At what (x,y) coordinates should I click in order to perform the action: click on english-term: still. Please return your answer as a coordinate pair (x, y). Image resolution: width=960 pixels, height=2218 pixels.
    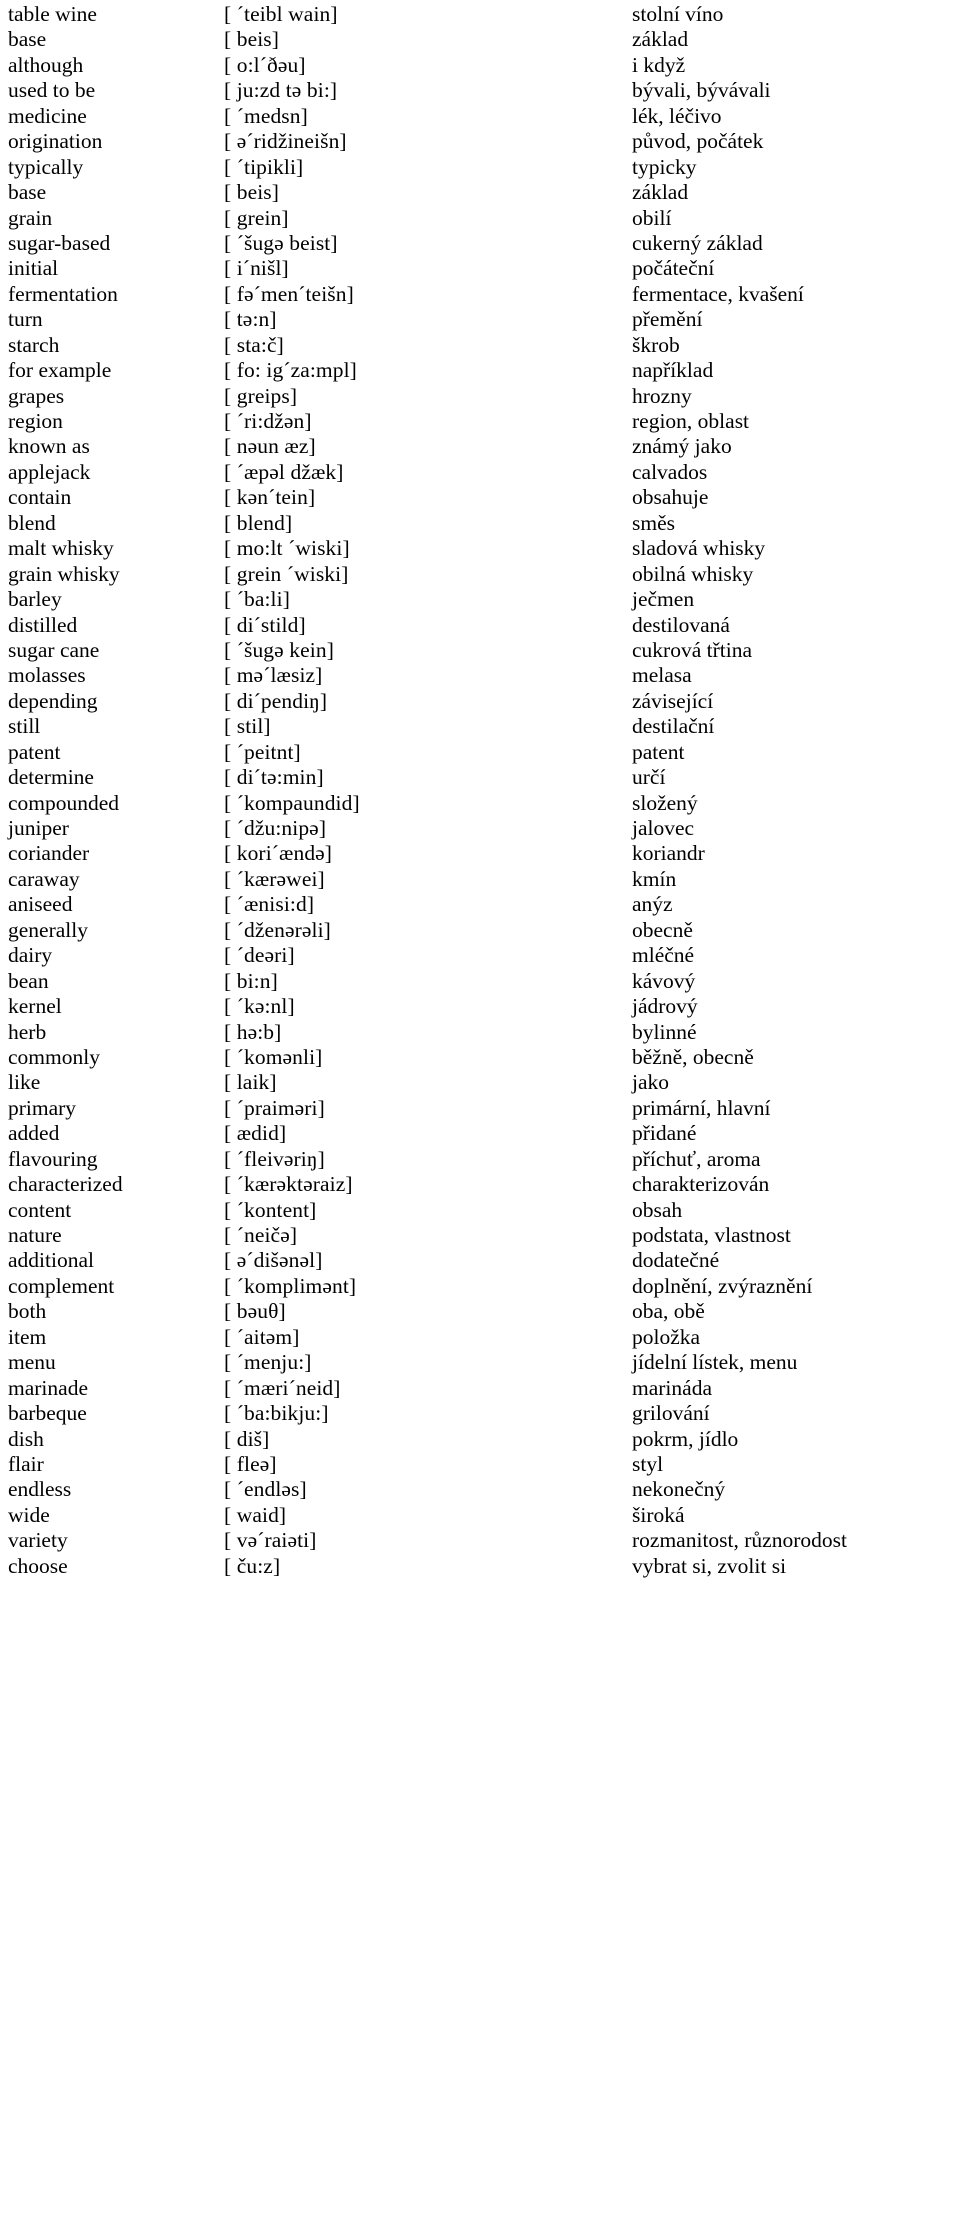
    Looking at the image, I should click on (24, 726).